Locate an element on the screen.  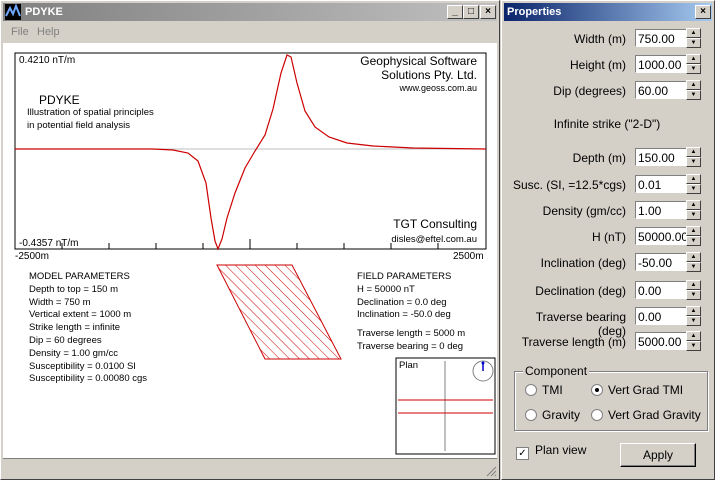
field-strength-spinner: ▲ ▼ is located at coordinates (693, 236).